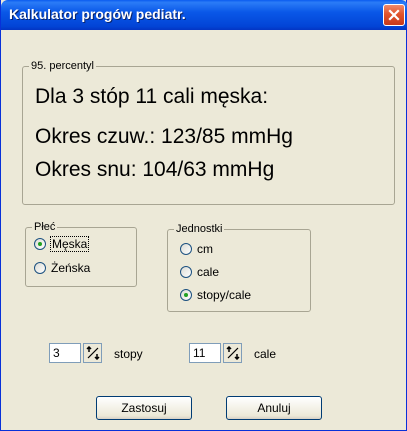 The height and width of the screenshot is (431, 407). I want to click on radio-male: Męska, so click(62, 244).